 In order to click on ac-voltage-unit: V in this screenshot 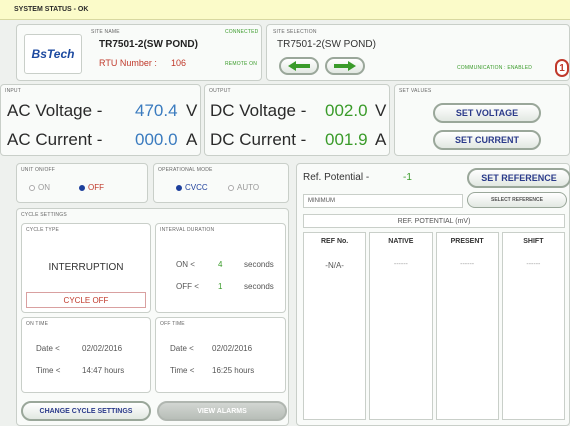, I will do `click(192, 110)`.